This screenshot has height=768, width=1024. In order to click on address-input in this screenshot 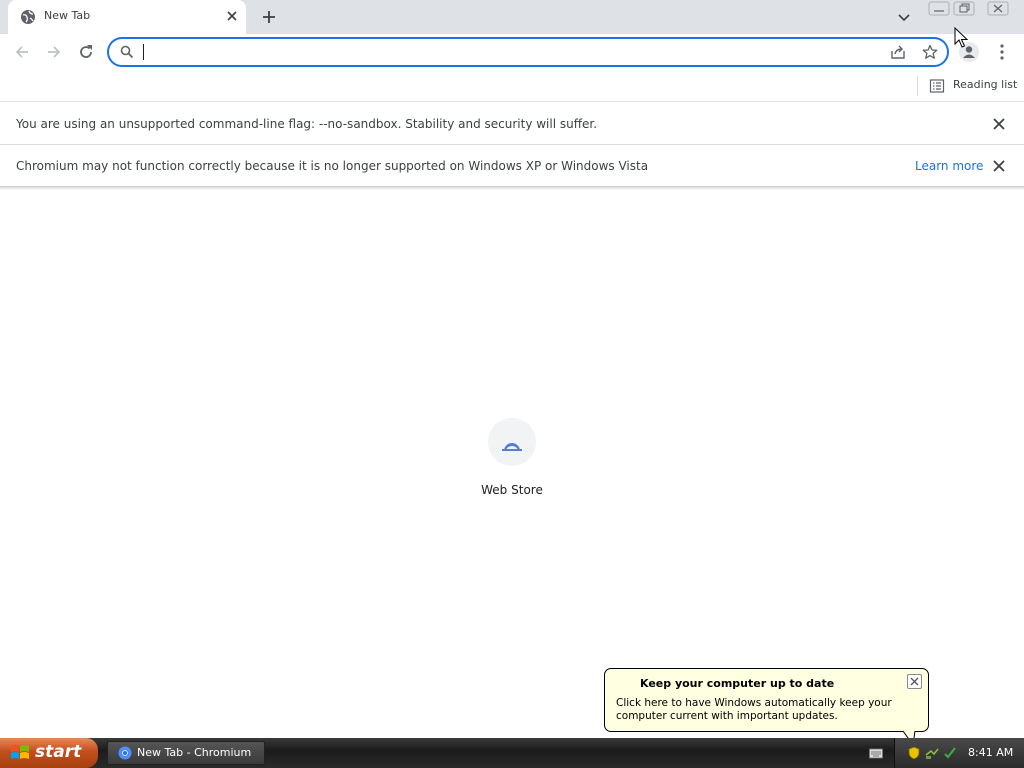, I will do `click(506, 52)`.